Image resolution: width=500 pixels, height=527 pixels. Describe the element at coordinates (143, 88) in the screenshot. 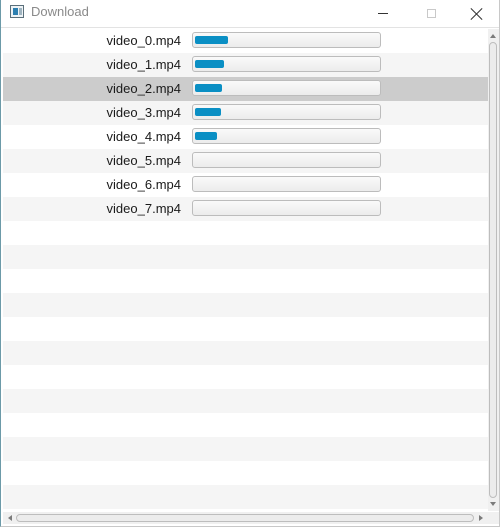

I see `file-name: video_2.mp4` at that location.